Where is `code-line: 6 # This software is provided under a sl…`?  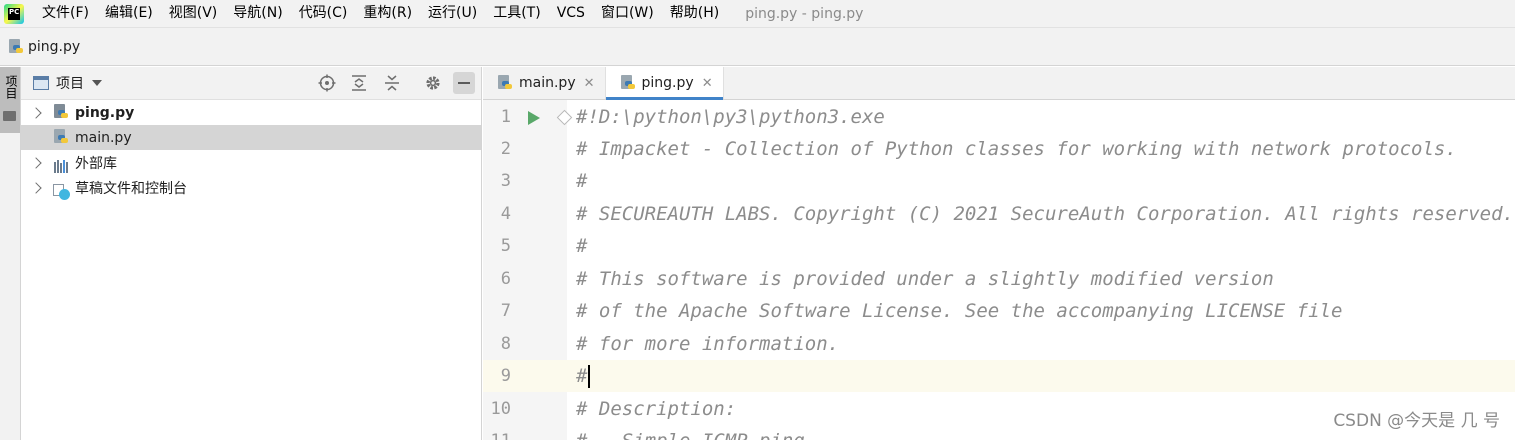
code-line: 6 # This software is provided under a sl… is located at coordinates (999, 279).